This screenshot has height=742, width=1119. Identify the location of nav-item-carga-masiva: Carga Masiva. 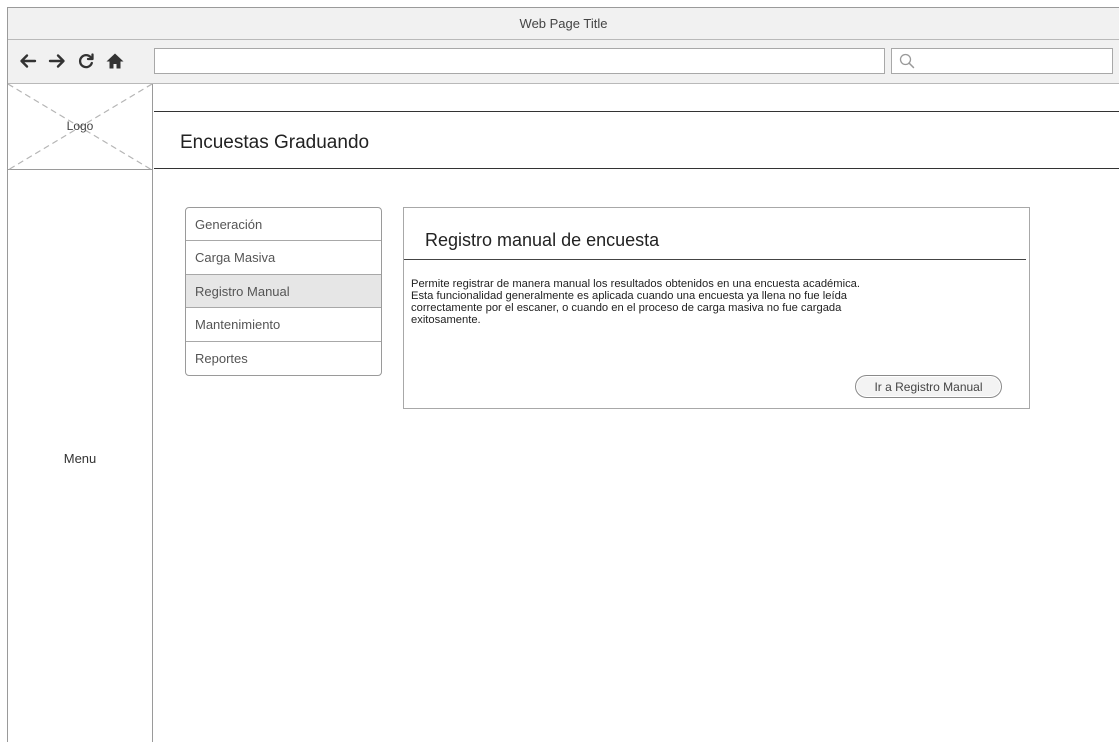
(283, 258).